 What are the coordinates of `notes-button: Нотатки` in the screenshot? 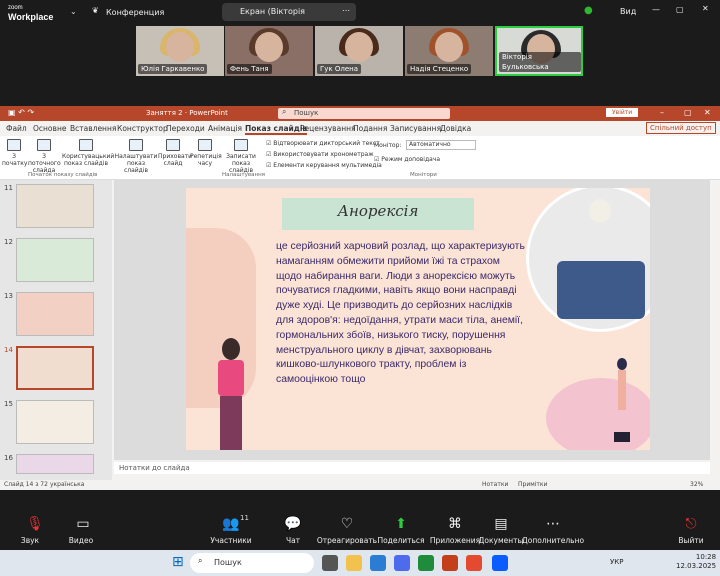 It's located at (495, 484).